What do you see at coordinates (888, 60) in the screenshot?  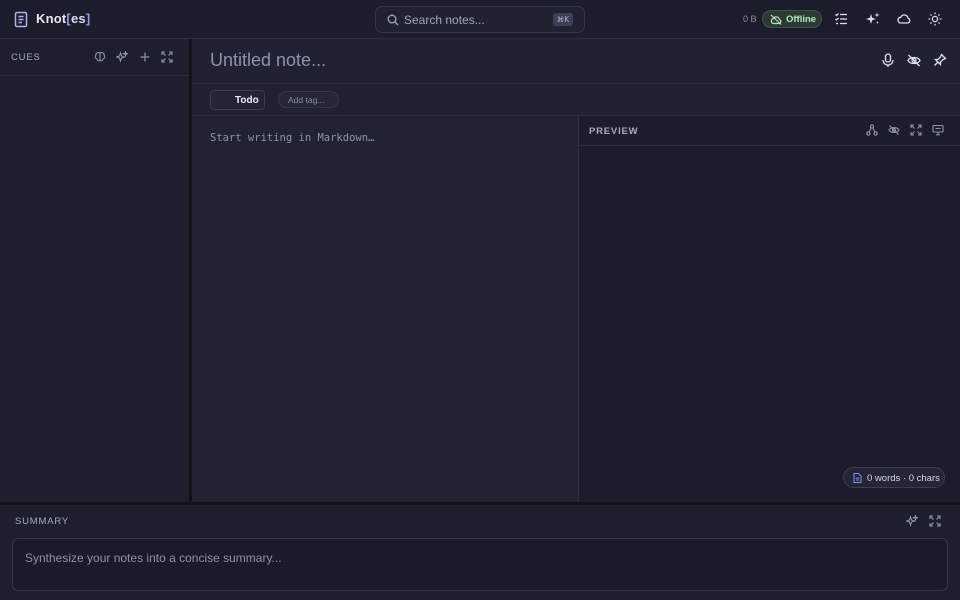 I see `microphone-icon` at bounding box center [888, 60].